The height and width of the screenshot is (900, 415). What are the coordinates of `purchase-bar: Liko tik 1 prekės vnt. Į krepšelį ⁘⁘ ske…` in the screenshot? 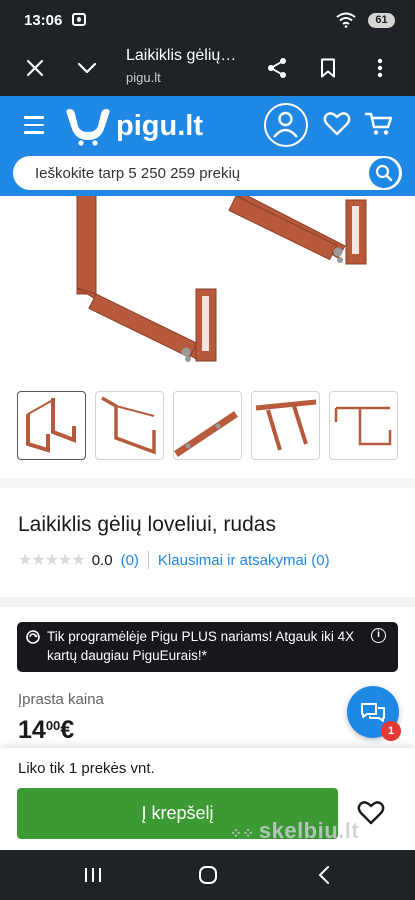 It's located at (207, 799).